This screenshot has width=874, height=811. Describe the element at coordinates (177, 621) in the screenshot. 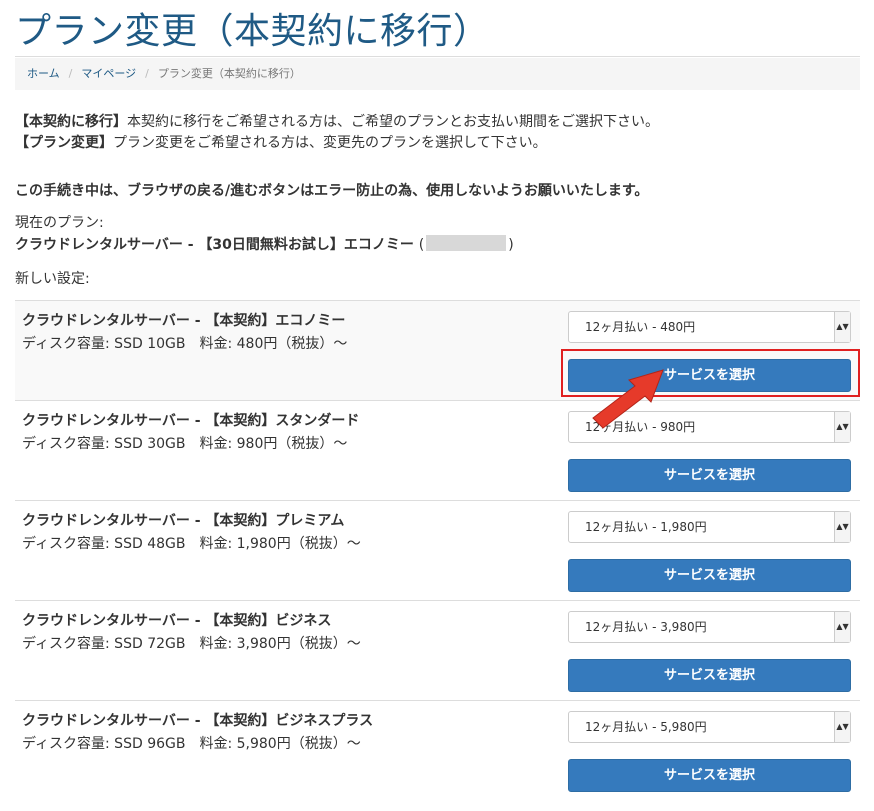

I see `plan-name: クラウドレンタルサーバー - 【本契約】ビジネス` at that location.